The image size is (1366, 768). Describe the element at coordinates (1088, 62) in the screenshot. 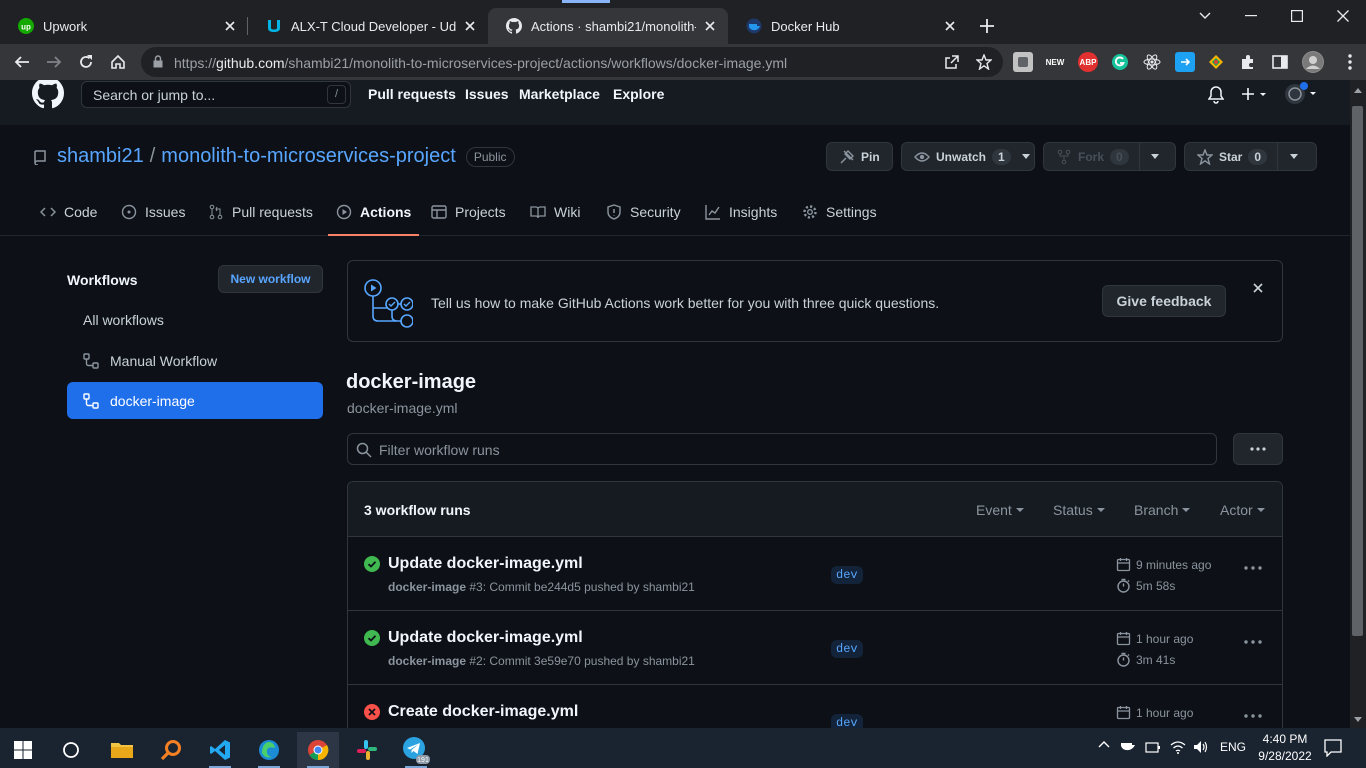

I see `adblock-plus-icon: ABP` at that location.